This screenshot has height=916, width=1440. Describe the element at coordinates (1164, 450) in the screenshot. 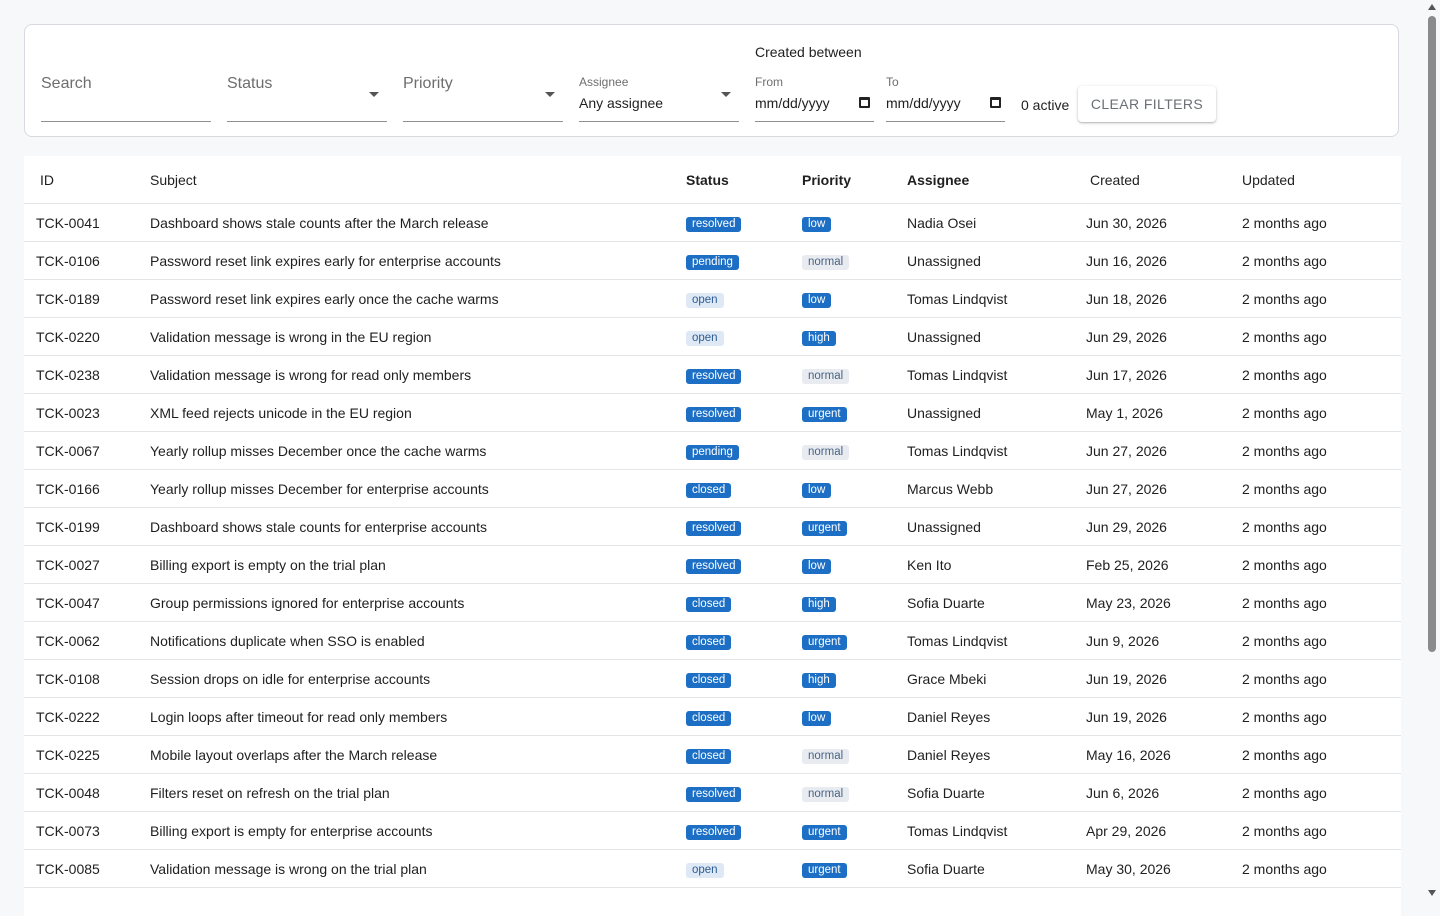

I see `created-cell: Jun 27, 2026` at that location.